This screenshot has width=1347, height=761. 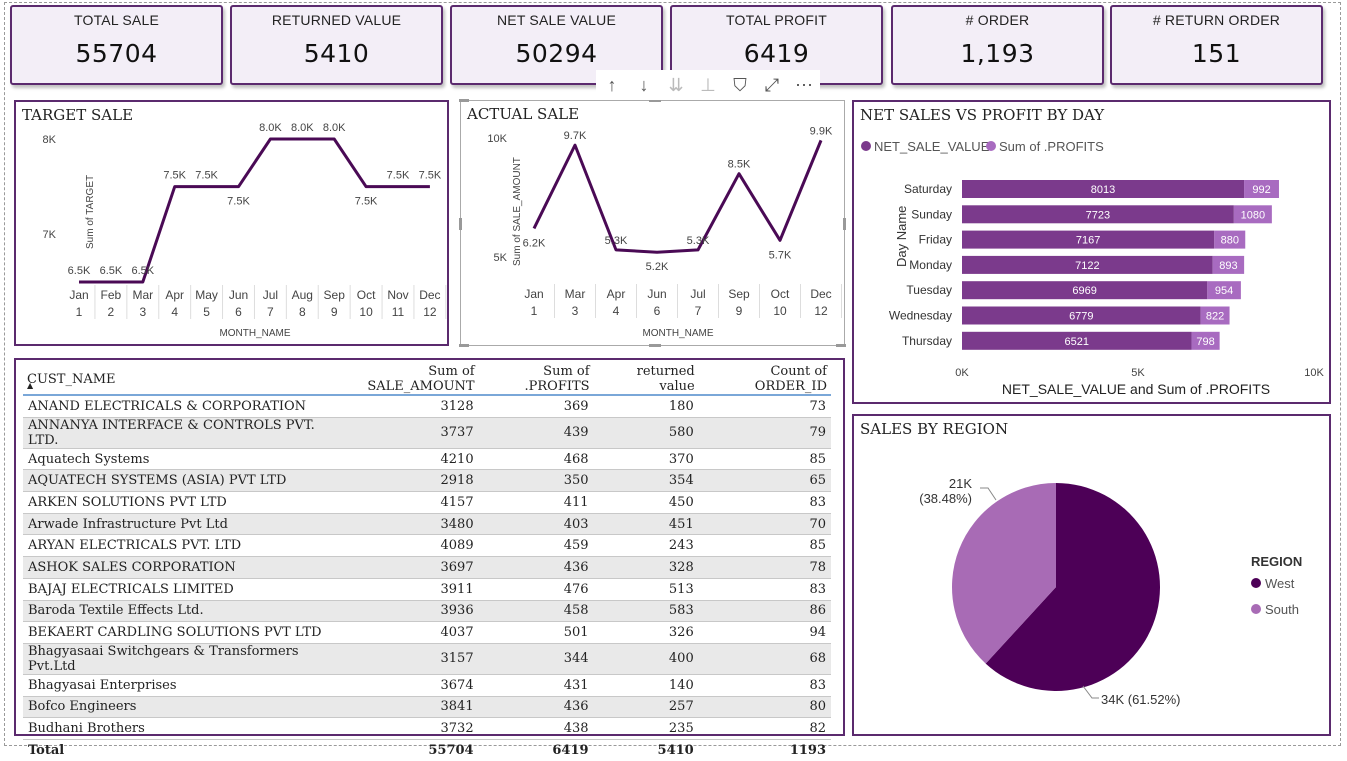 I want to click on focus-mode-icon: ⤢, so click(x=772, y=85).